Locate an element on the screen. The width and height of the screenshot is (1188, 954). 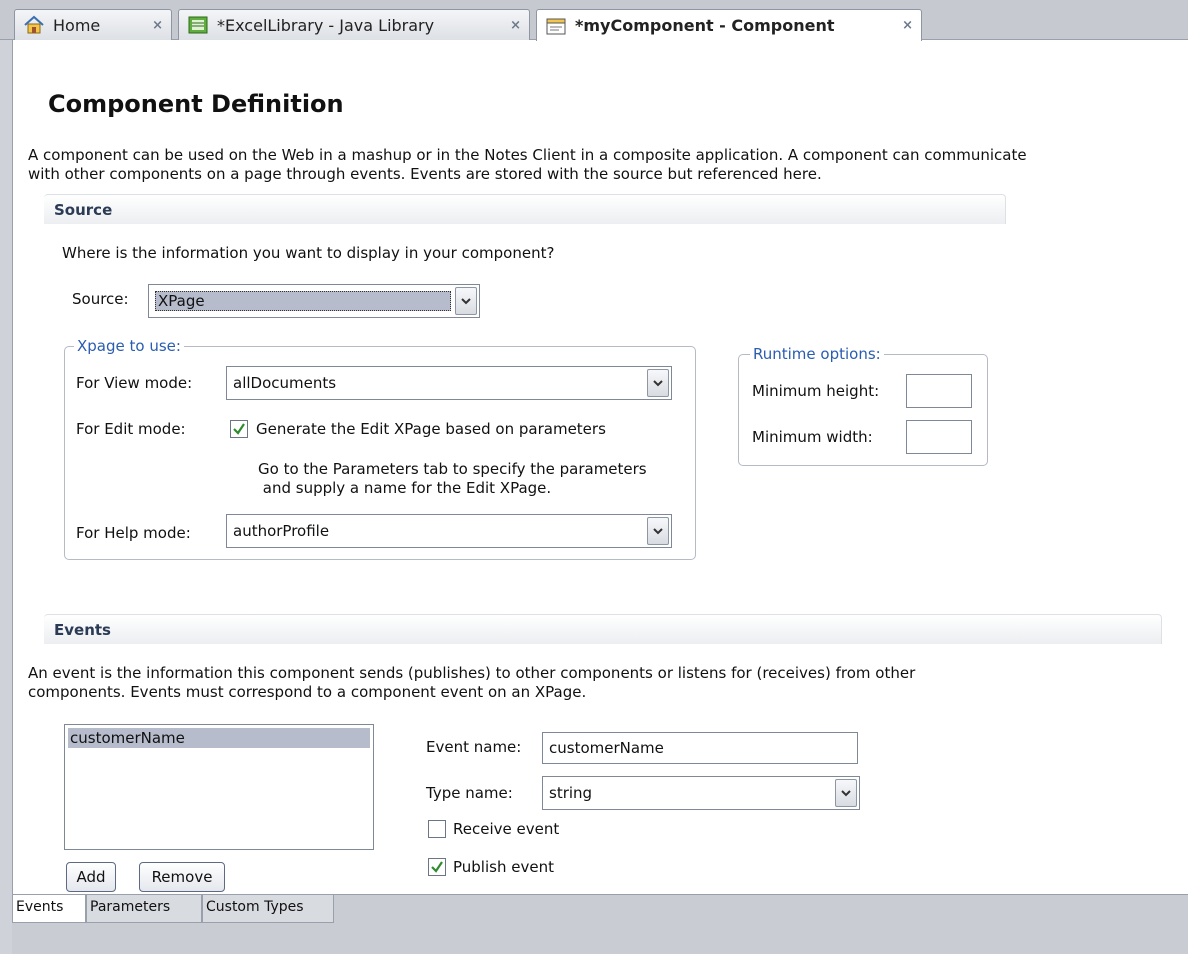
view-mode-value: allDocuments is located at coordinates (285, 383).